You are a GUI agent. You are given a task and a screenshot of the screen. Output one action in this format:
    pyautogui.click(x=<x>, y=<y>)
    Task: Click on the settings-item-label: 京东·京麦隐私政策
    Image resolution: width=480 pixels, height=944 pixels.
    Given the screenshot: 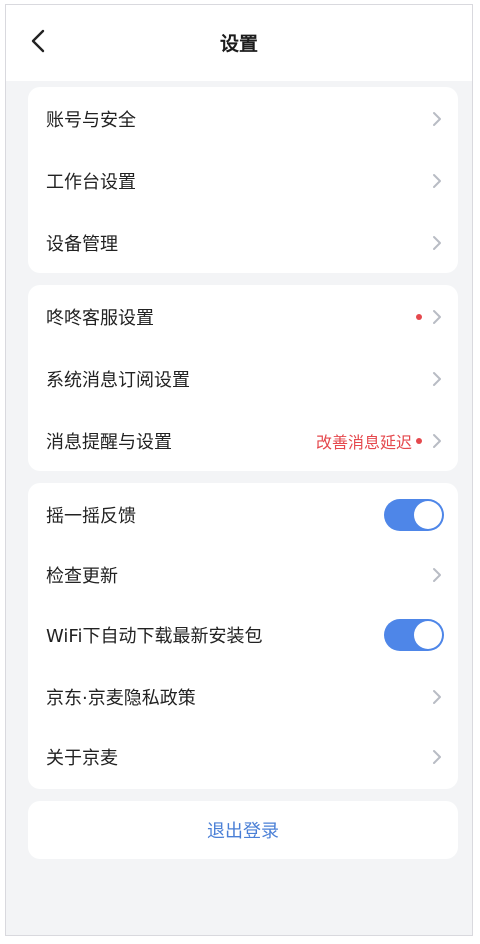 What is the action you would take?
    pyautogui.click(x=121, y=698)
    